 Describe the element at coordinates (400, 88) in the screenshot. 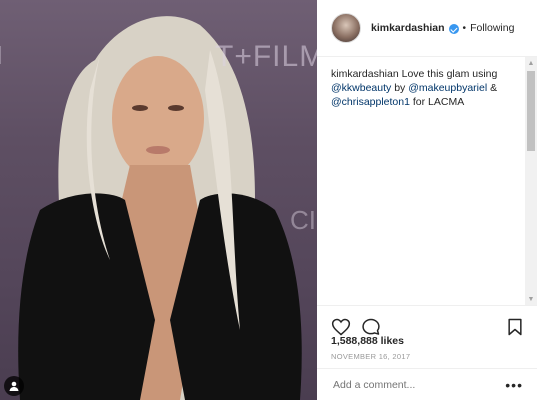

I see `caption-text: by` at that location.